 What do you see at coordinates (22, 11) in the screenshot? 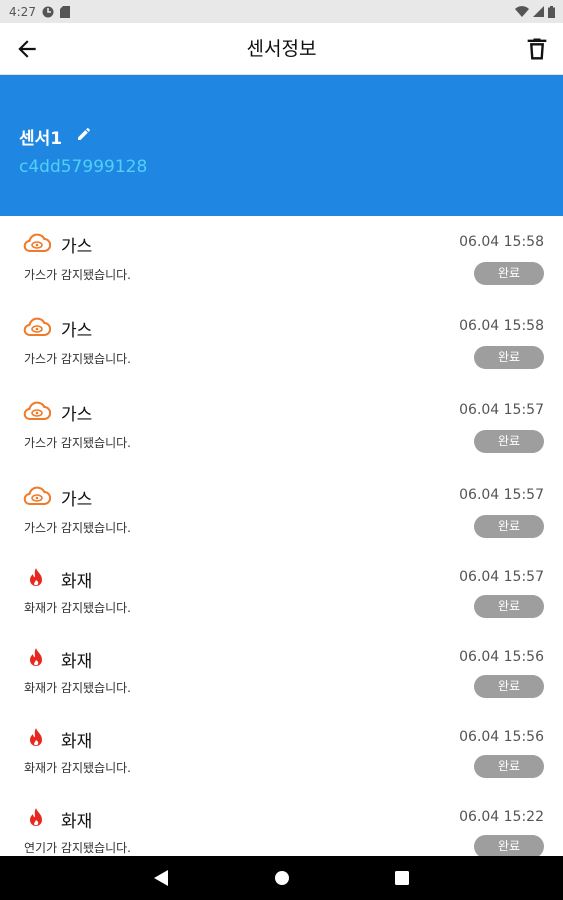
I see `status-time: 4:27` at bounding box center [22, 11].